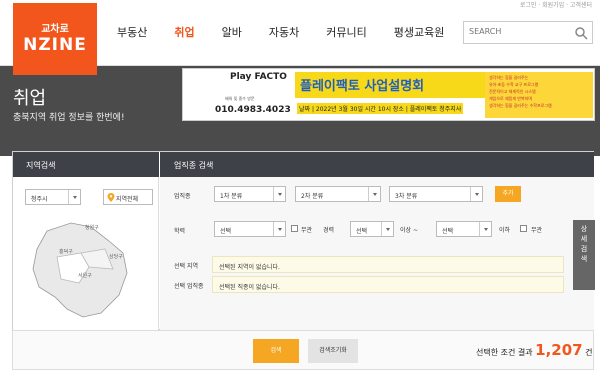 The width and height of the screenshot is (600, 379). I want to click on menu-item-education: 평생교육원, so click(419, 32).